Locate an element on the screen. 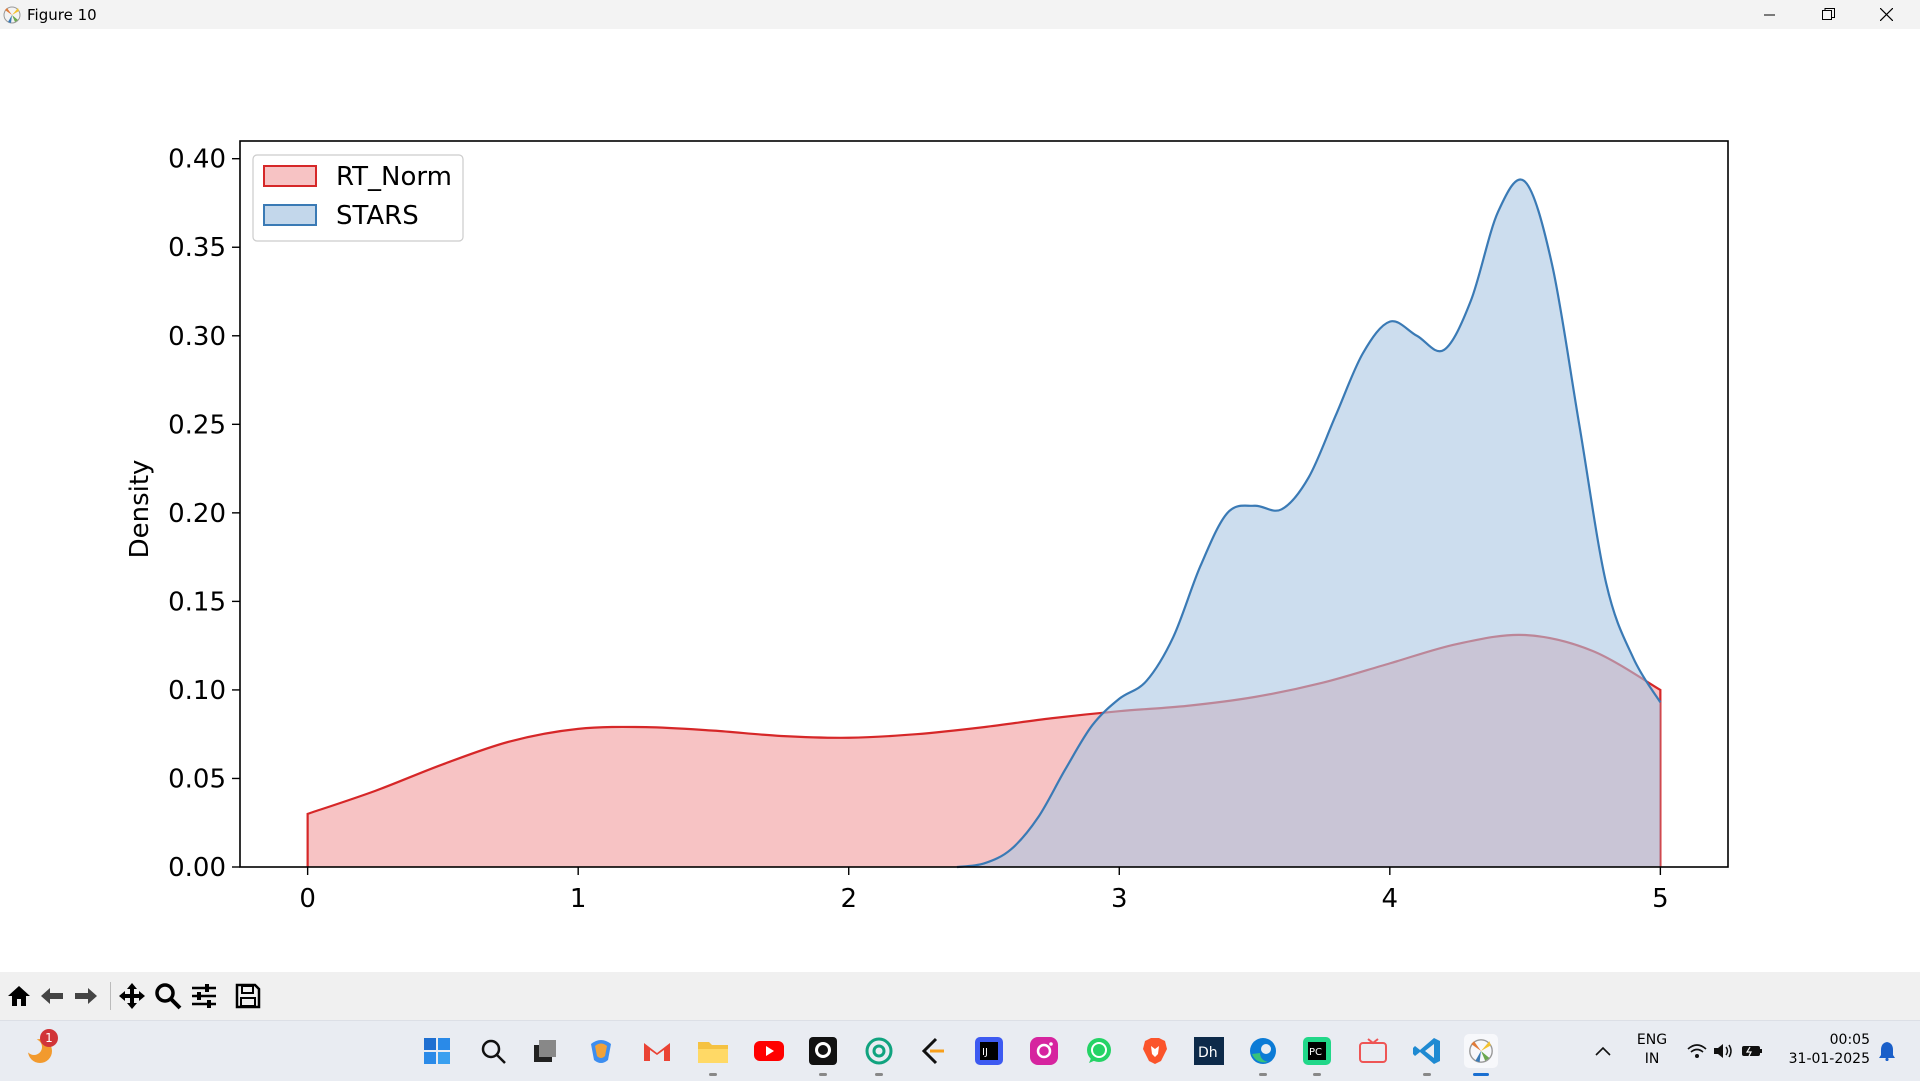  volume-icon is located at coordinates (1723, 1051).